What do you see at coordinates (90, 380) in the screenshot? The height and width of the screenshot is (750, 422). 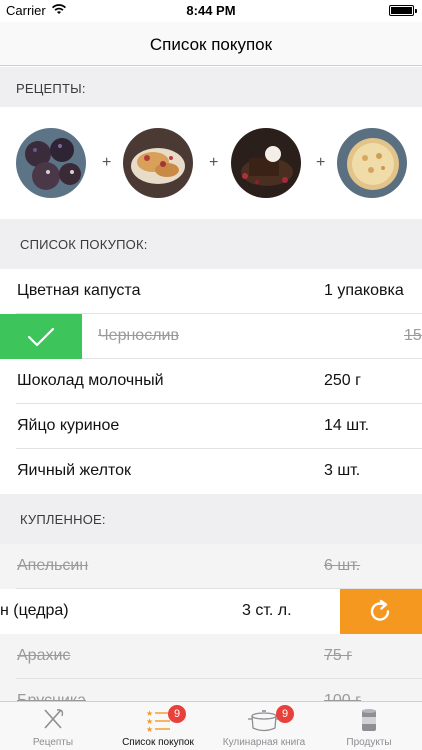 I see `item-name: Шоколад молочный` at bounding box center [90, 380].